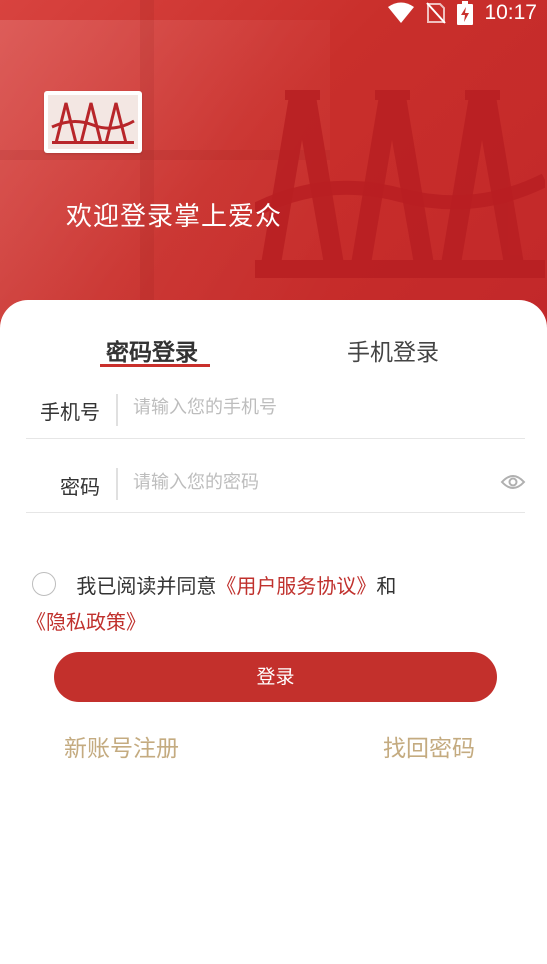  Describe the element at coordinates (152, 350) in the screenshot. I see `tab-password-login: 密码登录` at that location.